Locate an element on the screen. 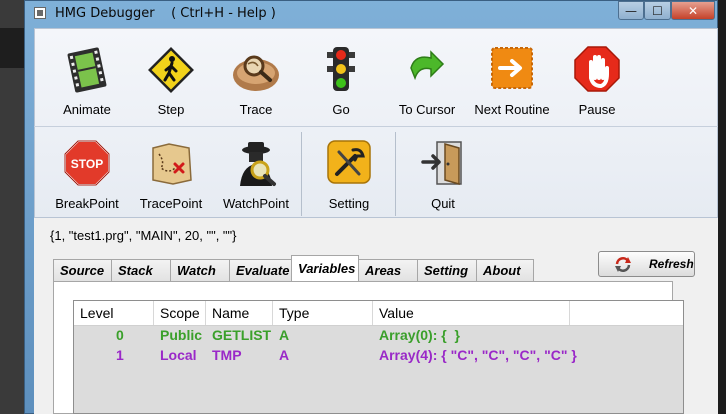 The width and height of the screenshot is (726, 414). row-level: 1 is located at coordinates (120, 355).